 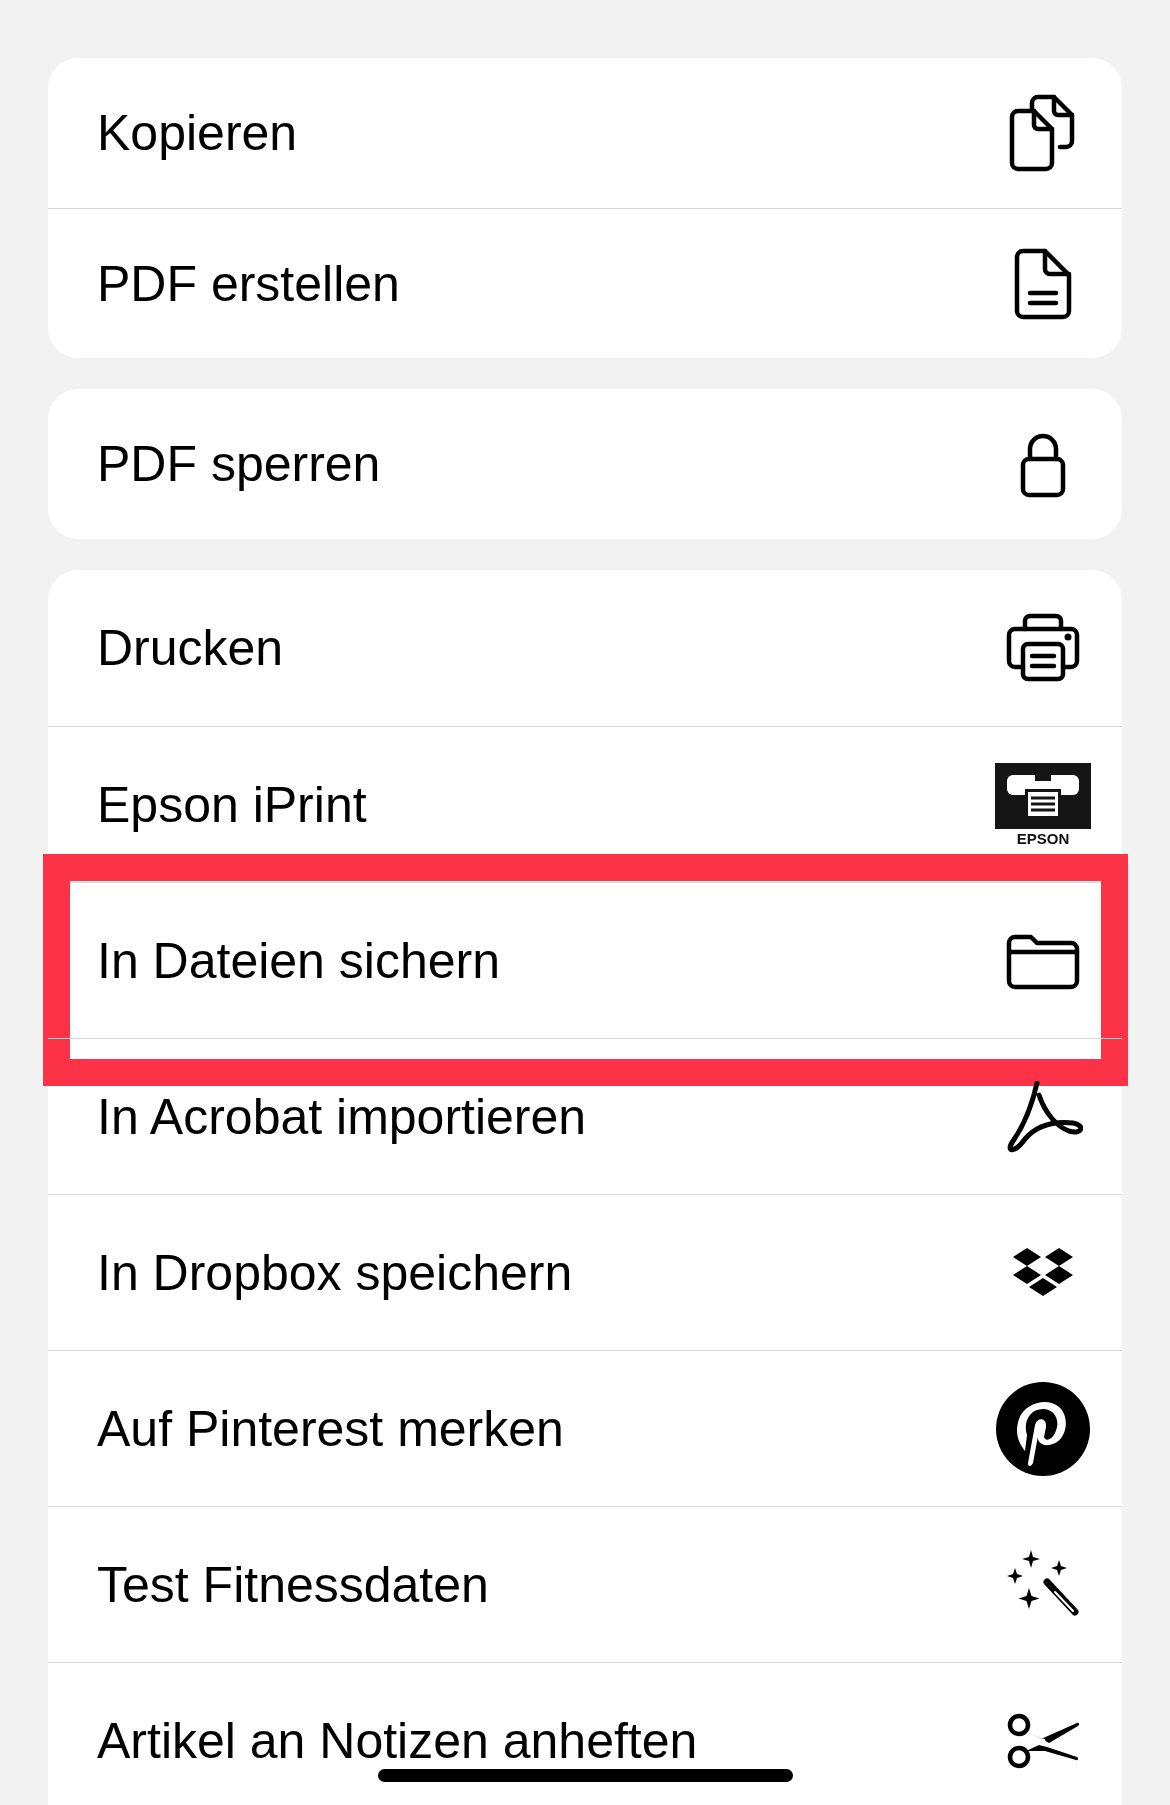 What do you see at coordinates (397, 1740) in the screenshot?
I see `action-label: Artikel an Notizen anheften` at bounding box center [397, 1740].